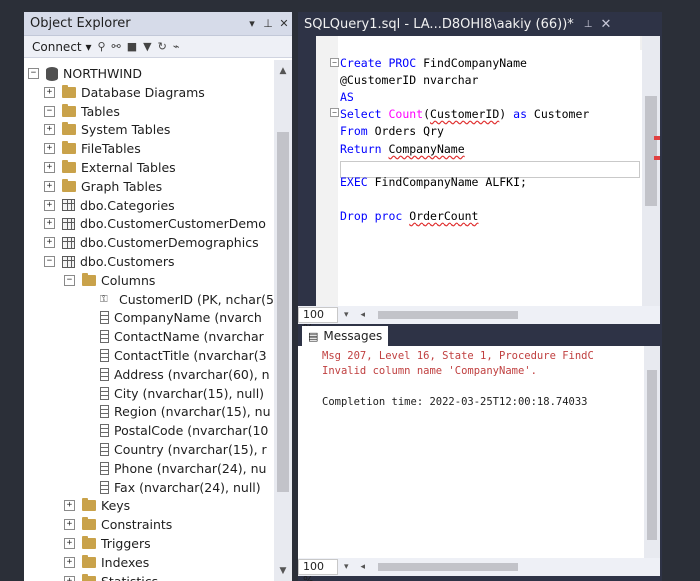 This screenshot has height=581, width=700. I want to click on tree-node-label: PostalCode (nvarchar(10, so click(191, 431).